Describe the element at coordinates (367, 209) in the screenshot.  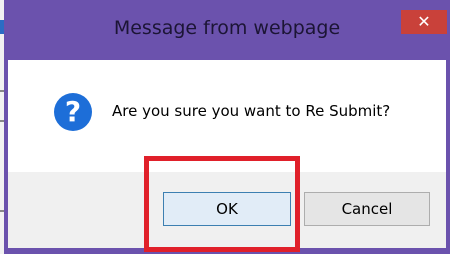
I see `cancel-button: Cancel` at that location.